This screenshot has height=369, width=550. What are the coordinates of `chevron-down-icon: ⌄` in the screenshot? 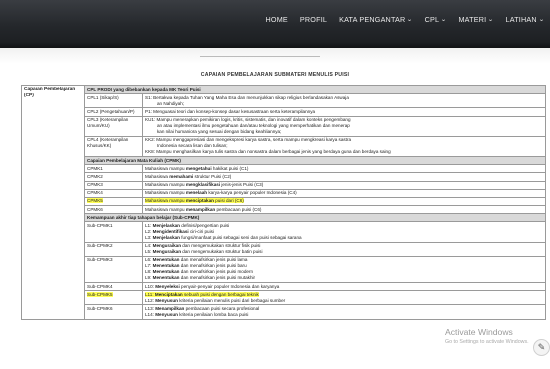 It's located at (443, 20).